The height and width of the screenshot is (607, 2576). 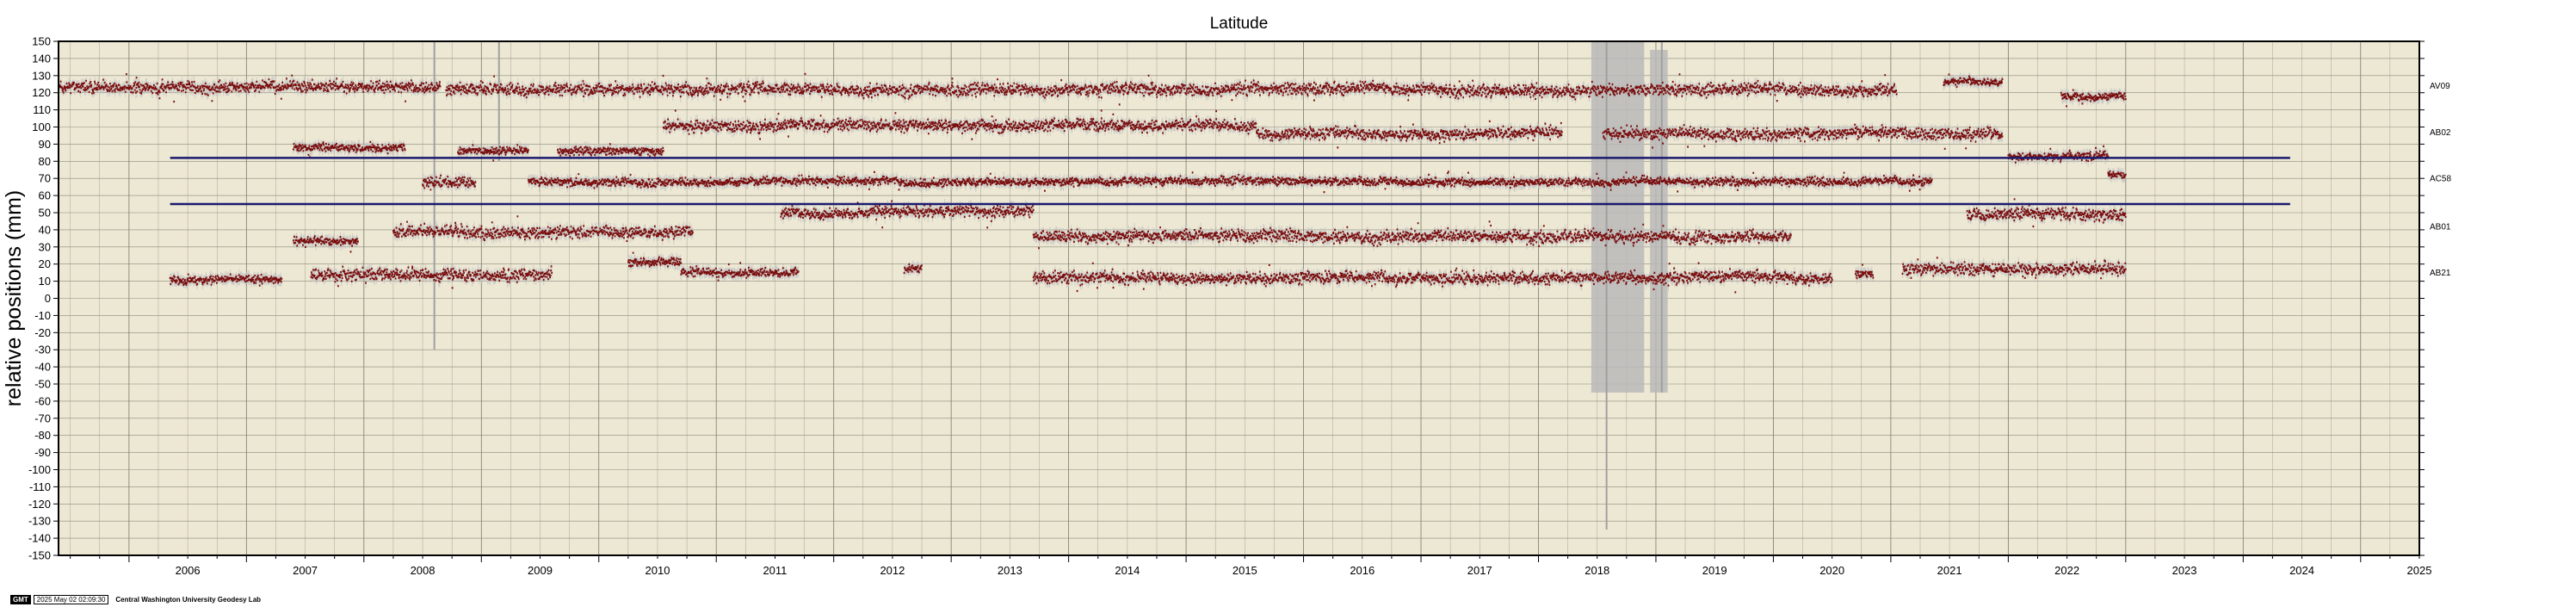 What do you see at coordinates (1010, 570) in the screenshot?
I see `x-tick-label: 2013` at bounding box center [1010, 570].